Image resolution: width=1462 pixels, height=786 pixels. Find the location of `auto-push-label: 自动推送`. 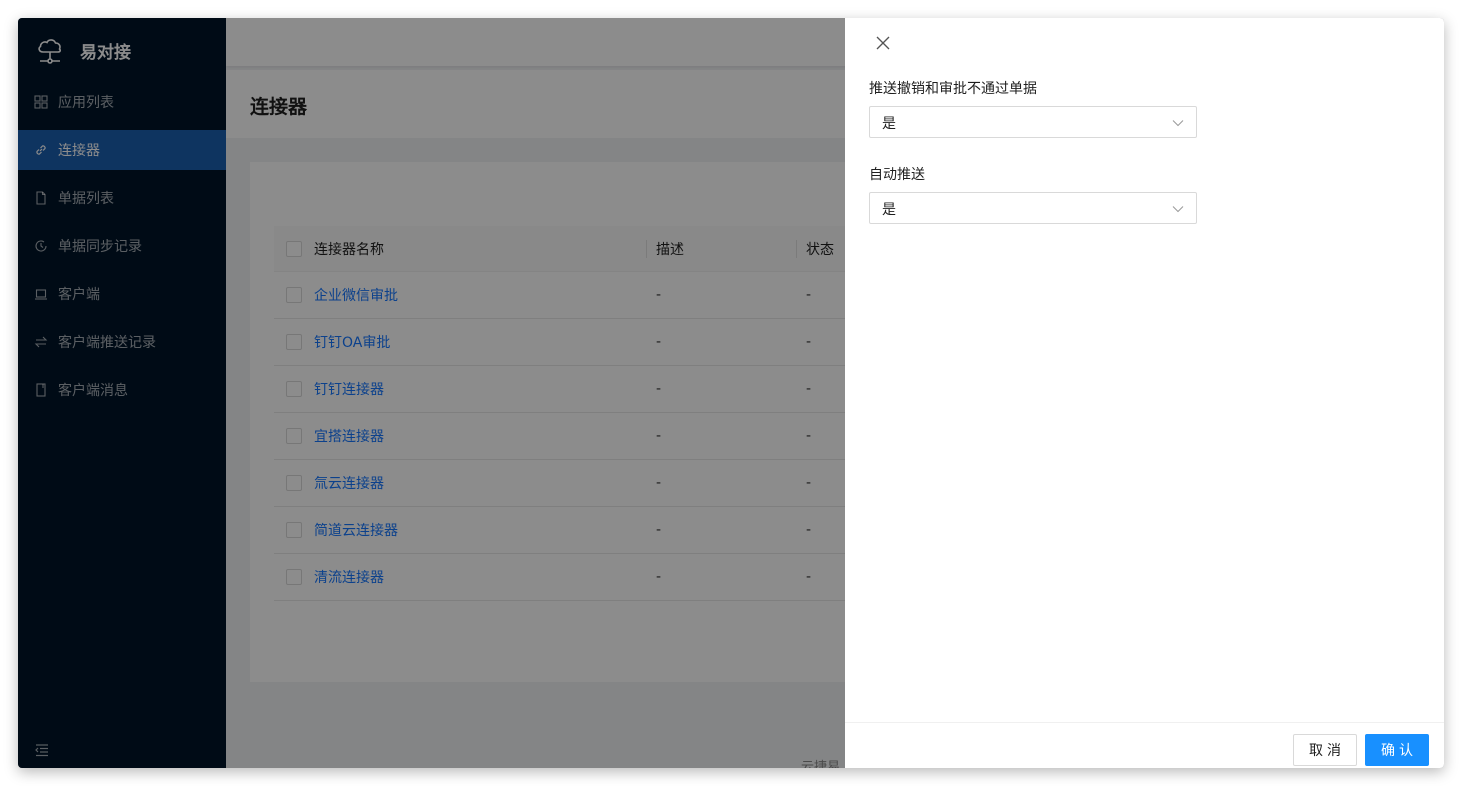

auto-push-label: 自动推送 is located at coordinates (897, 175).